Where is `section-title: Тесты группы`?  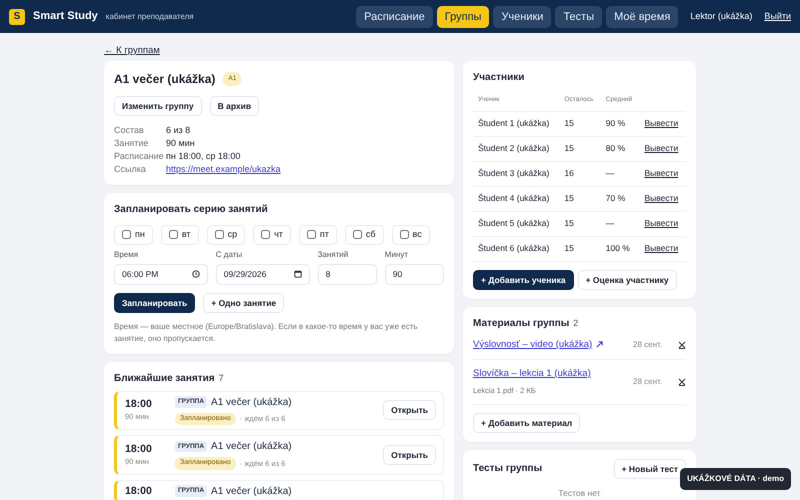 section-title: Тесты группы is located at coordinates (507, 469).